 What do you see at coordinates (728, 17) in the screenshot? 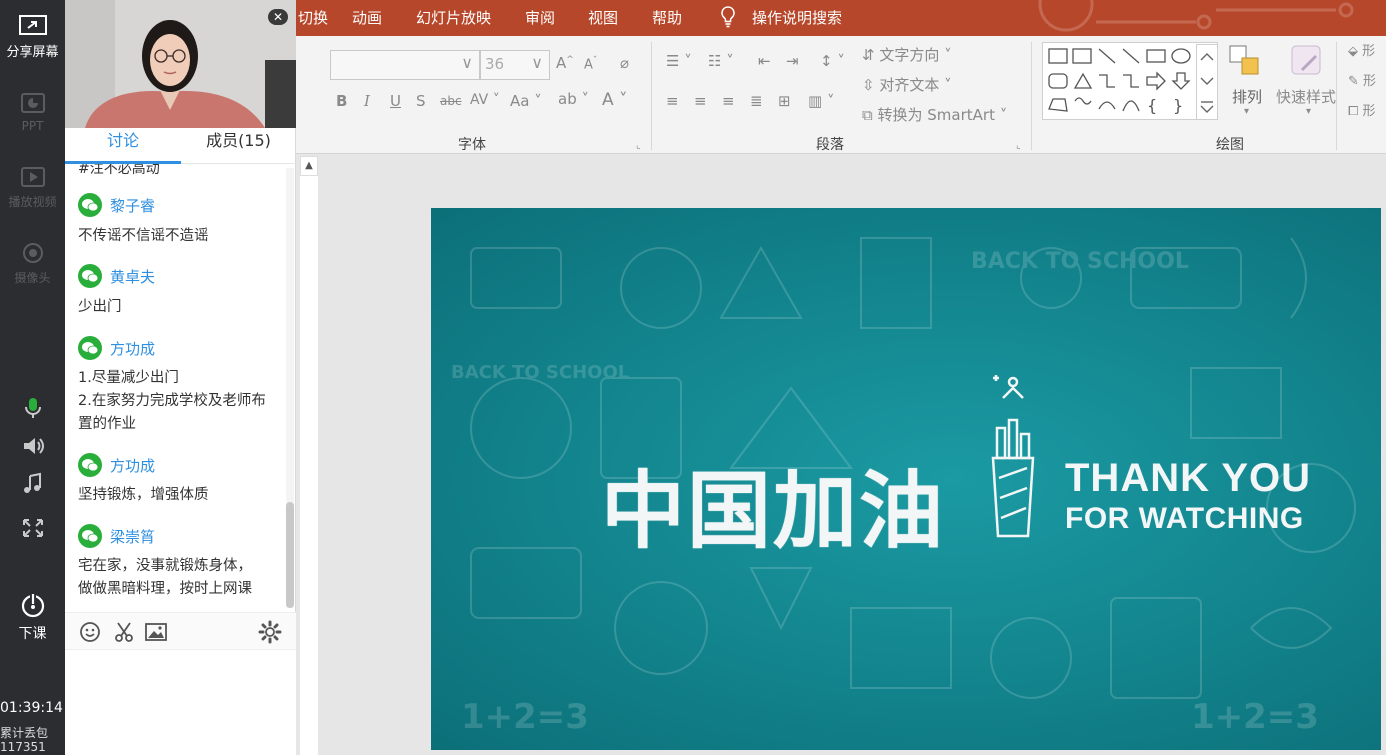
I see `lightbulb-icon` at bounding box center [728, 17].